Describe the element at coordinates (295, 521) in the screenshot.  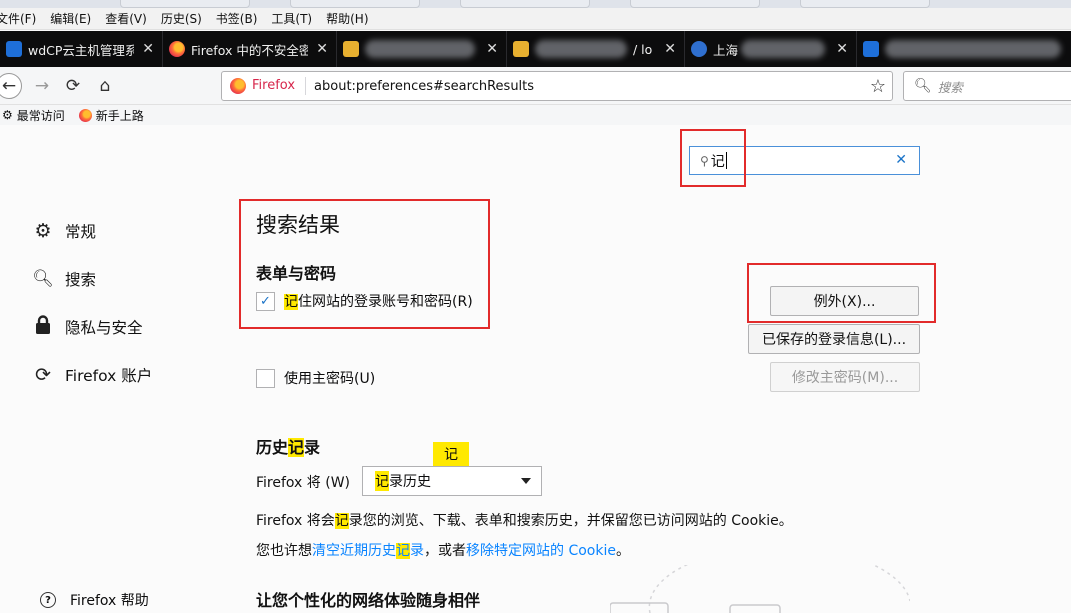
I see `desc-text: Firefox 将会` at that location.